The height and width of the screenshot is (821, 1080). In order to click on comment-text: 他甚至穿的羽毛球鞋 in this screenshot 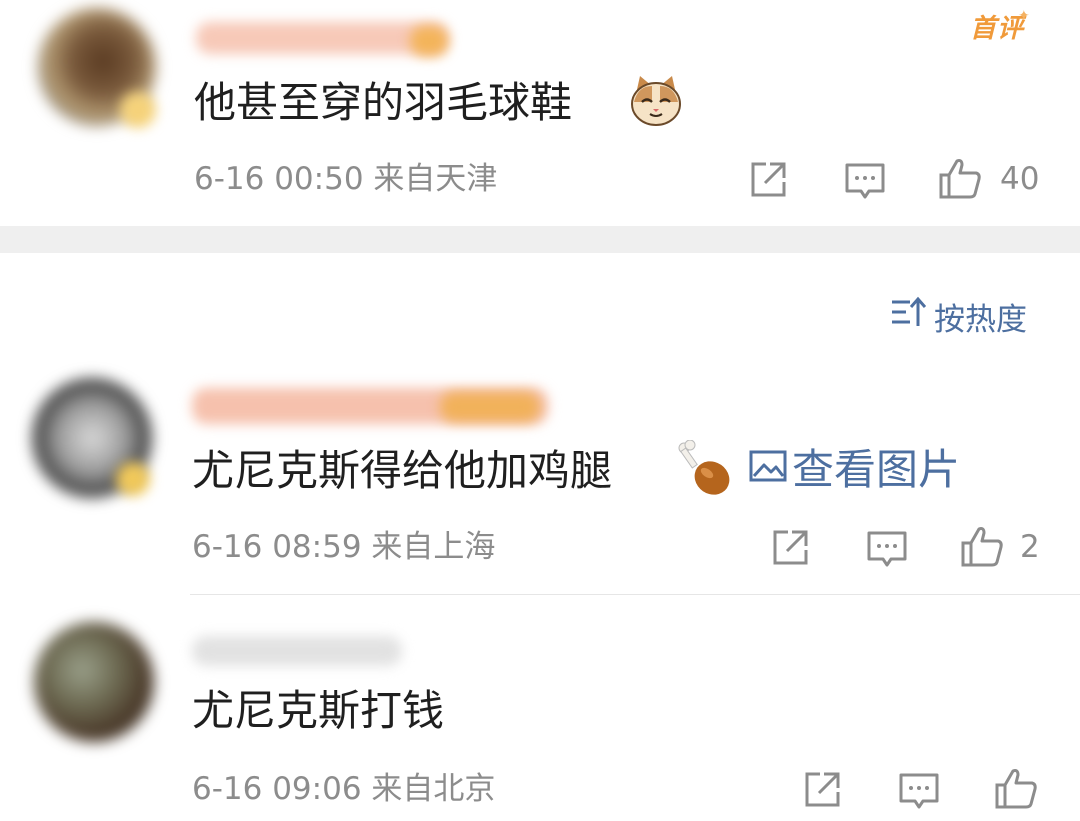, I will do `click(383, 102)`.